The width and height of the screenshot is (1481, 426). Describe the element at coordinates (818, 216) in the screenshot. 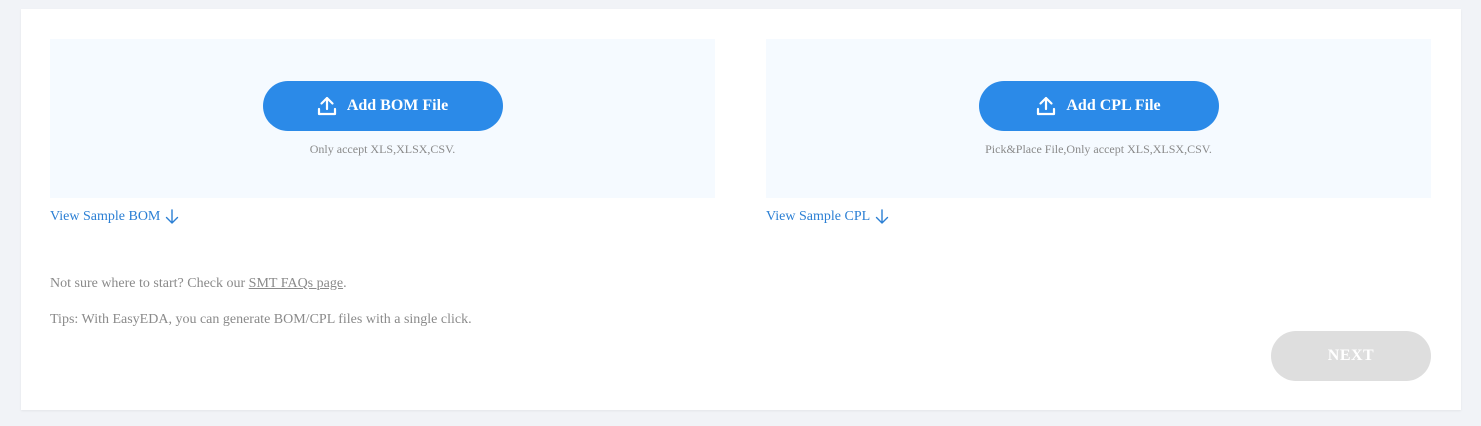

I see `view-sample-cpl-label: View Sample CPL` at that location.